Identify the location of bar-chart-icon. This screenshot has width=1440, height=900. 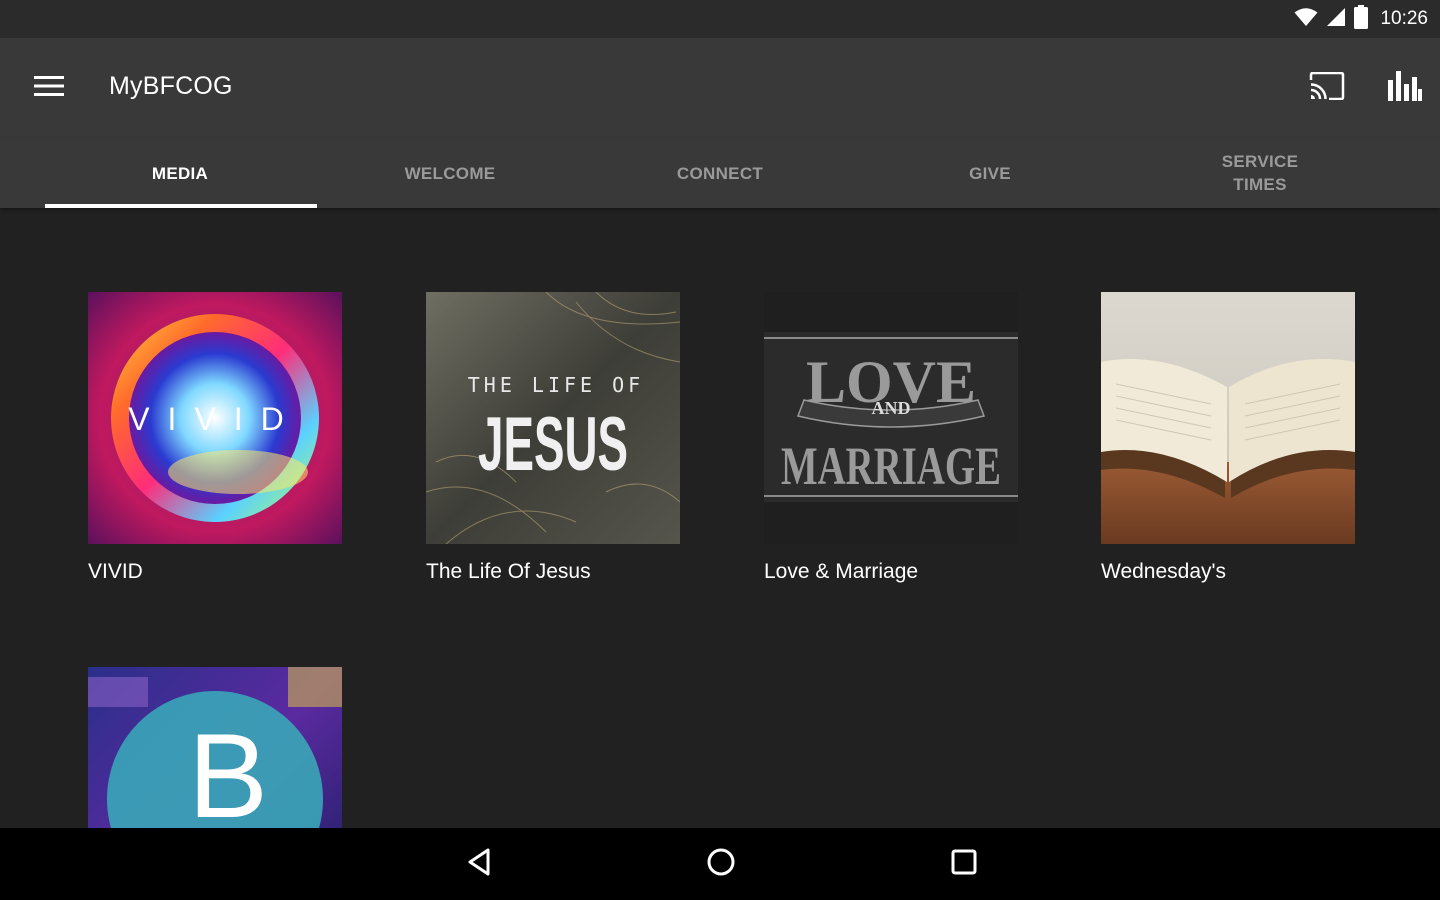
(1405, 88).